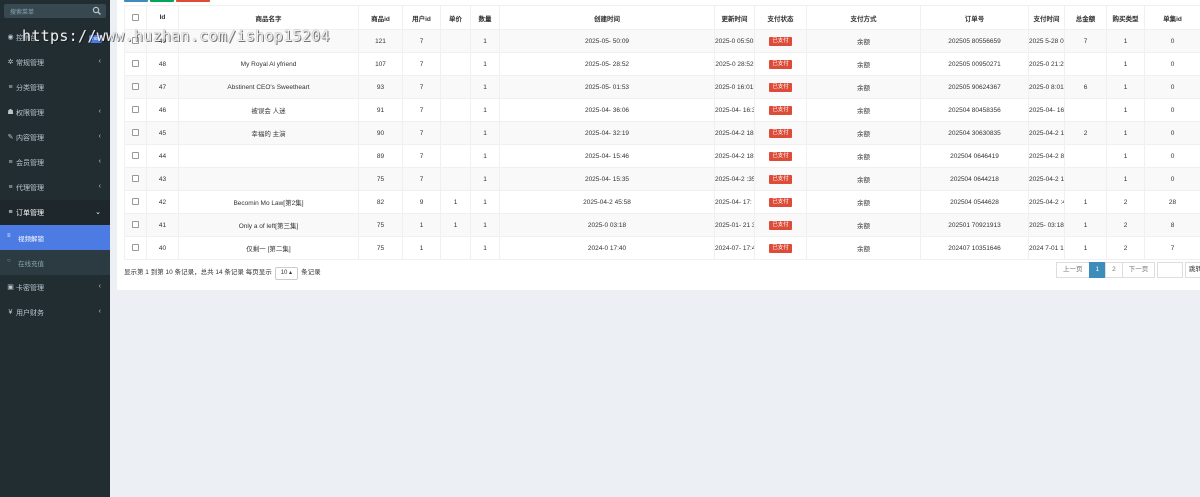 The image size is (1200, 497). Describe the element at coordinates (1172, 248) in the screenshot. I see `cell-episode-id: 7` at that location.